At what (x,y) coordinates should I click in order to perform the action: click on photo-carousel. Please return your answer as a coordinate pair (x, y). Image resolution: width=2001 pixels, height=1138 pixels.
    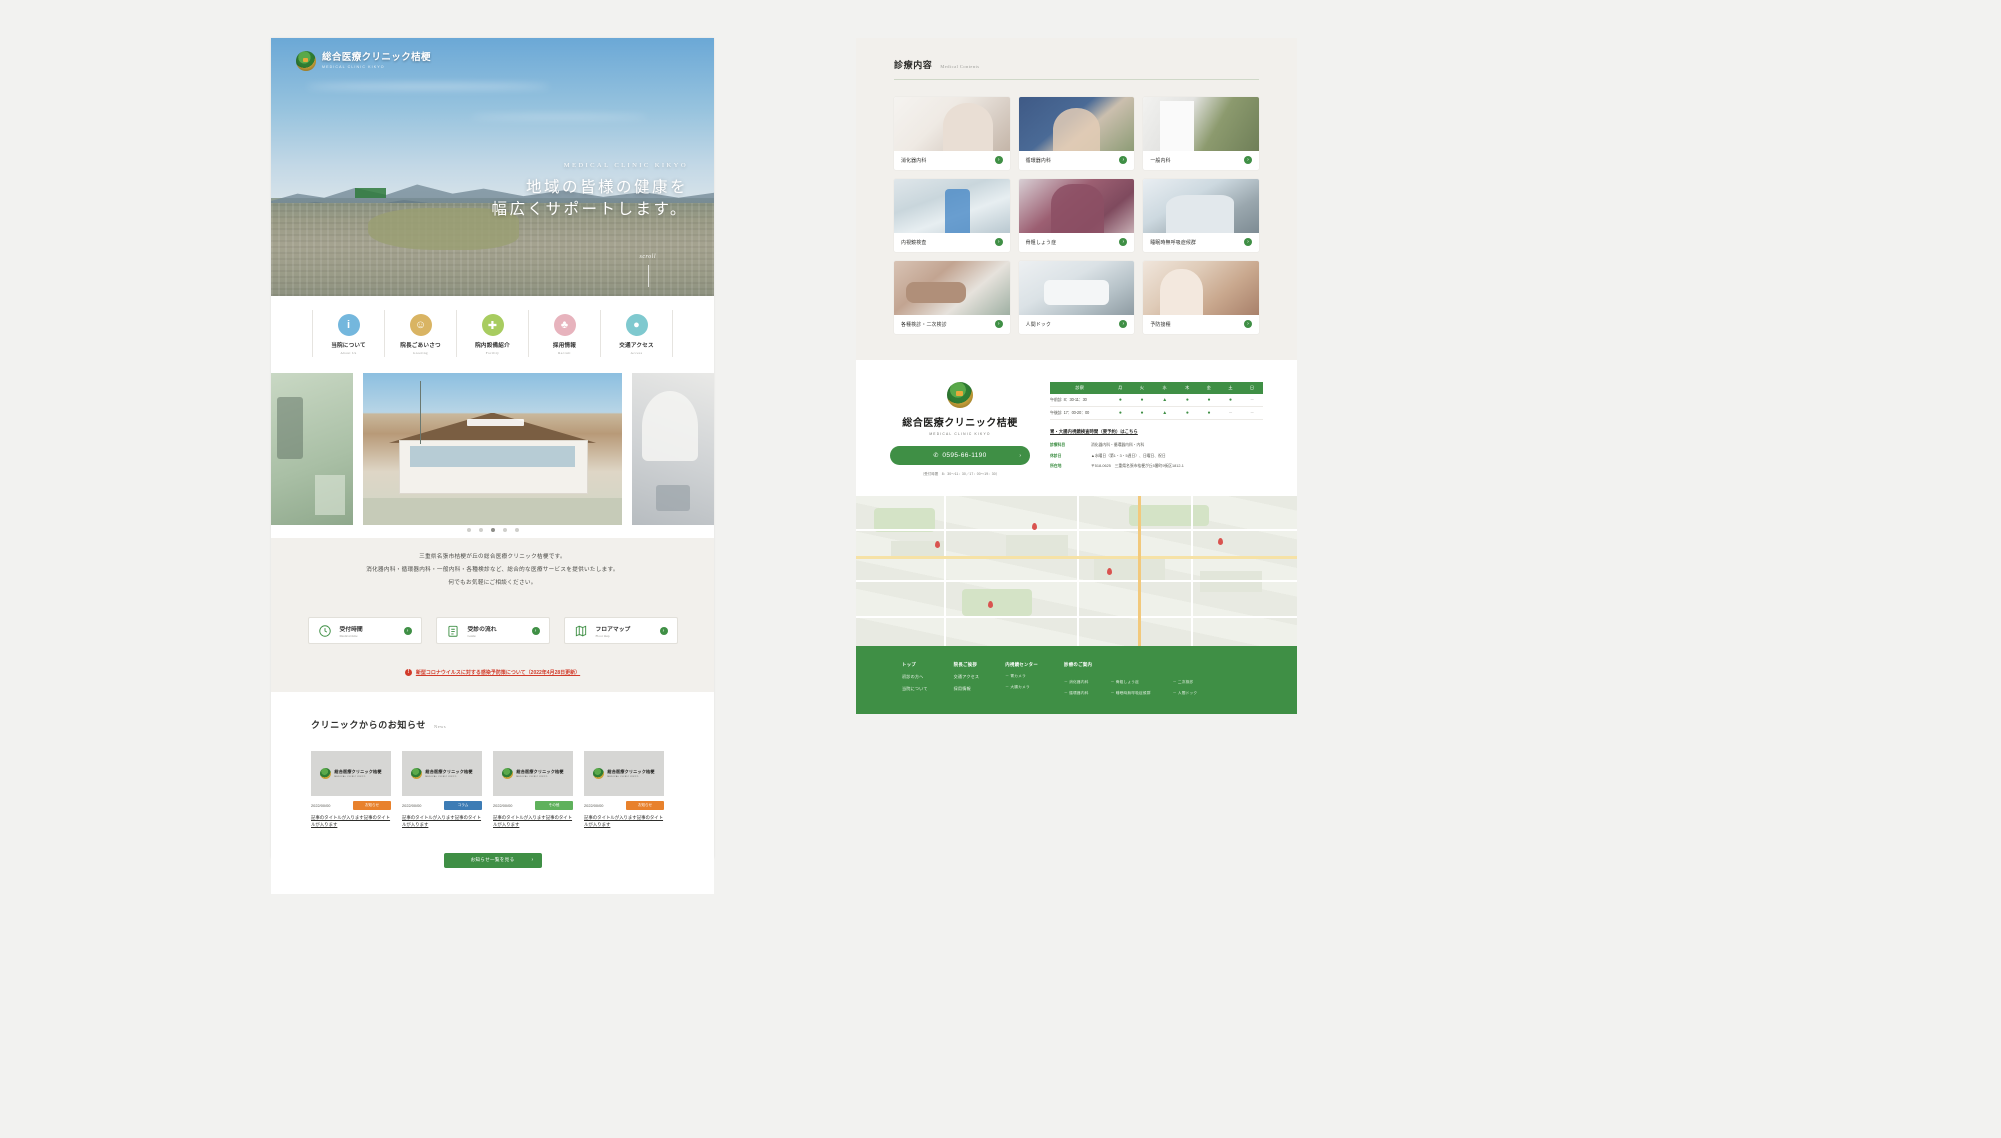
    Looking at the image, I should click on (492, 455).